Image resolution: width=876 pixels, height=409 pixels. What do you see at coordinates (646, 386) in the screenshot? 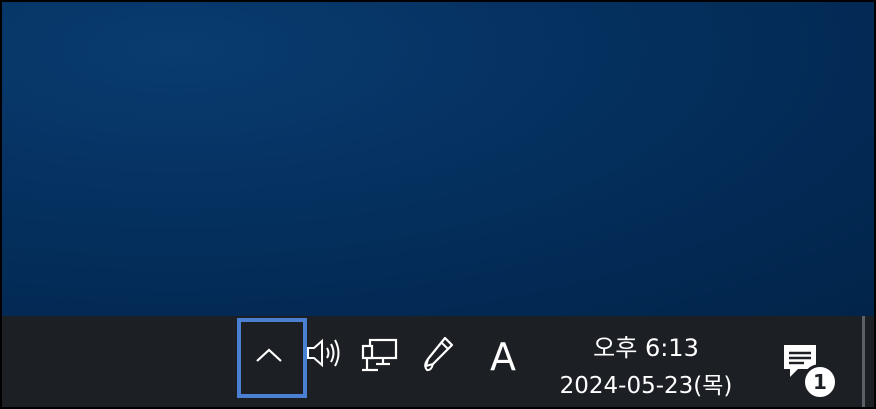
I see `clock-date: 2024-05-23(목)` at bounding box center [646, 386].